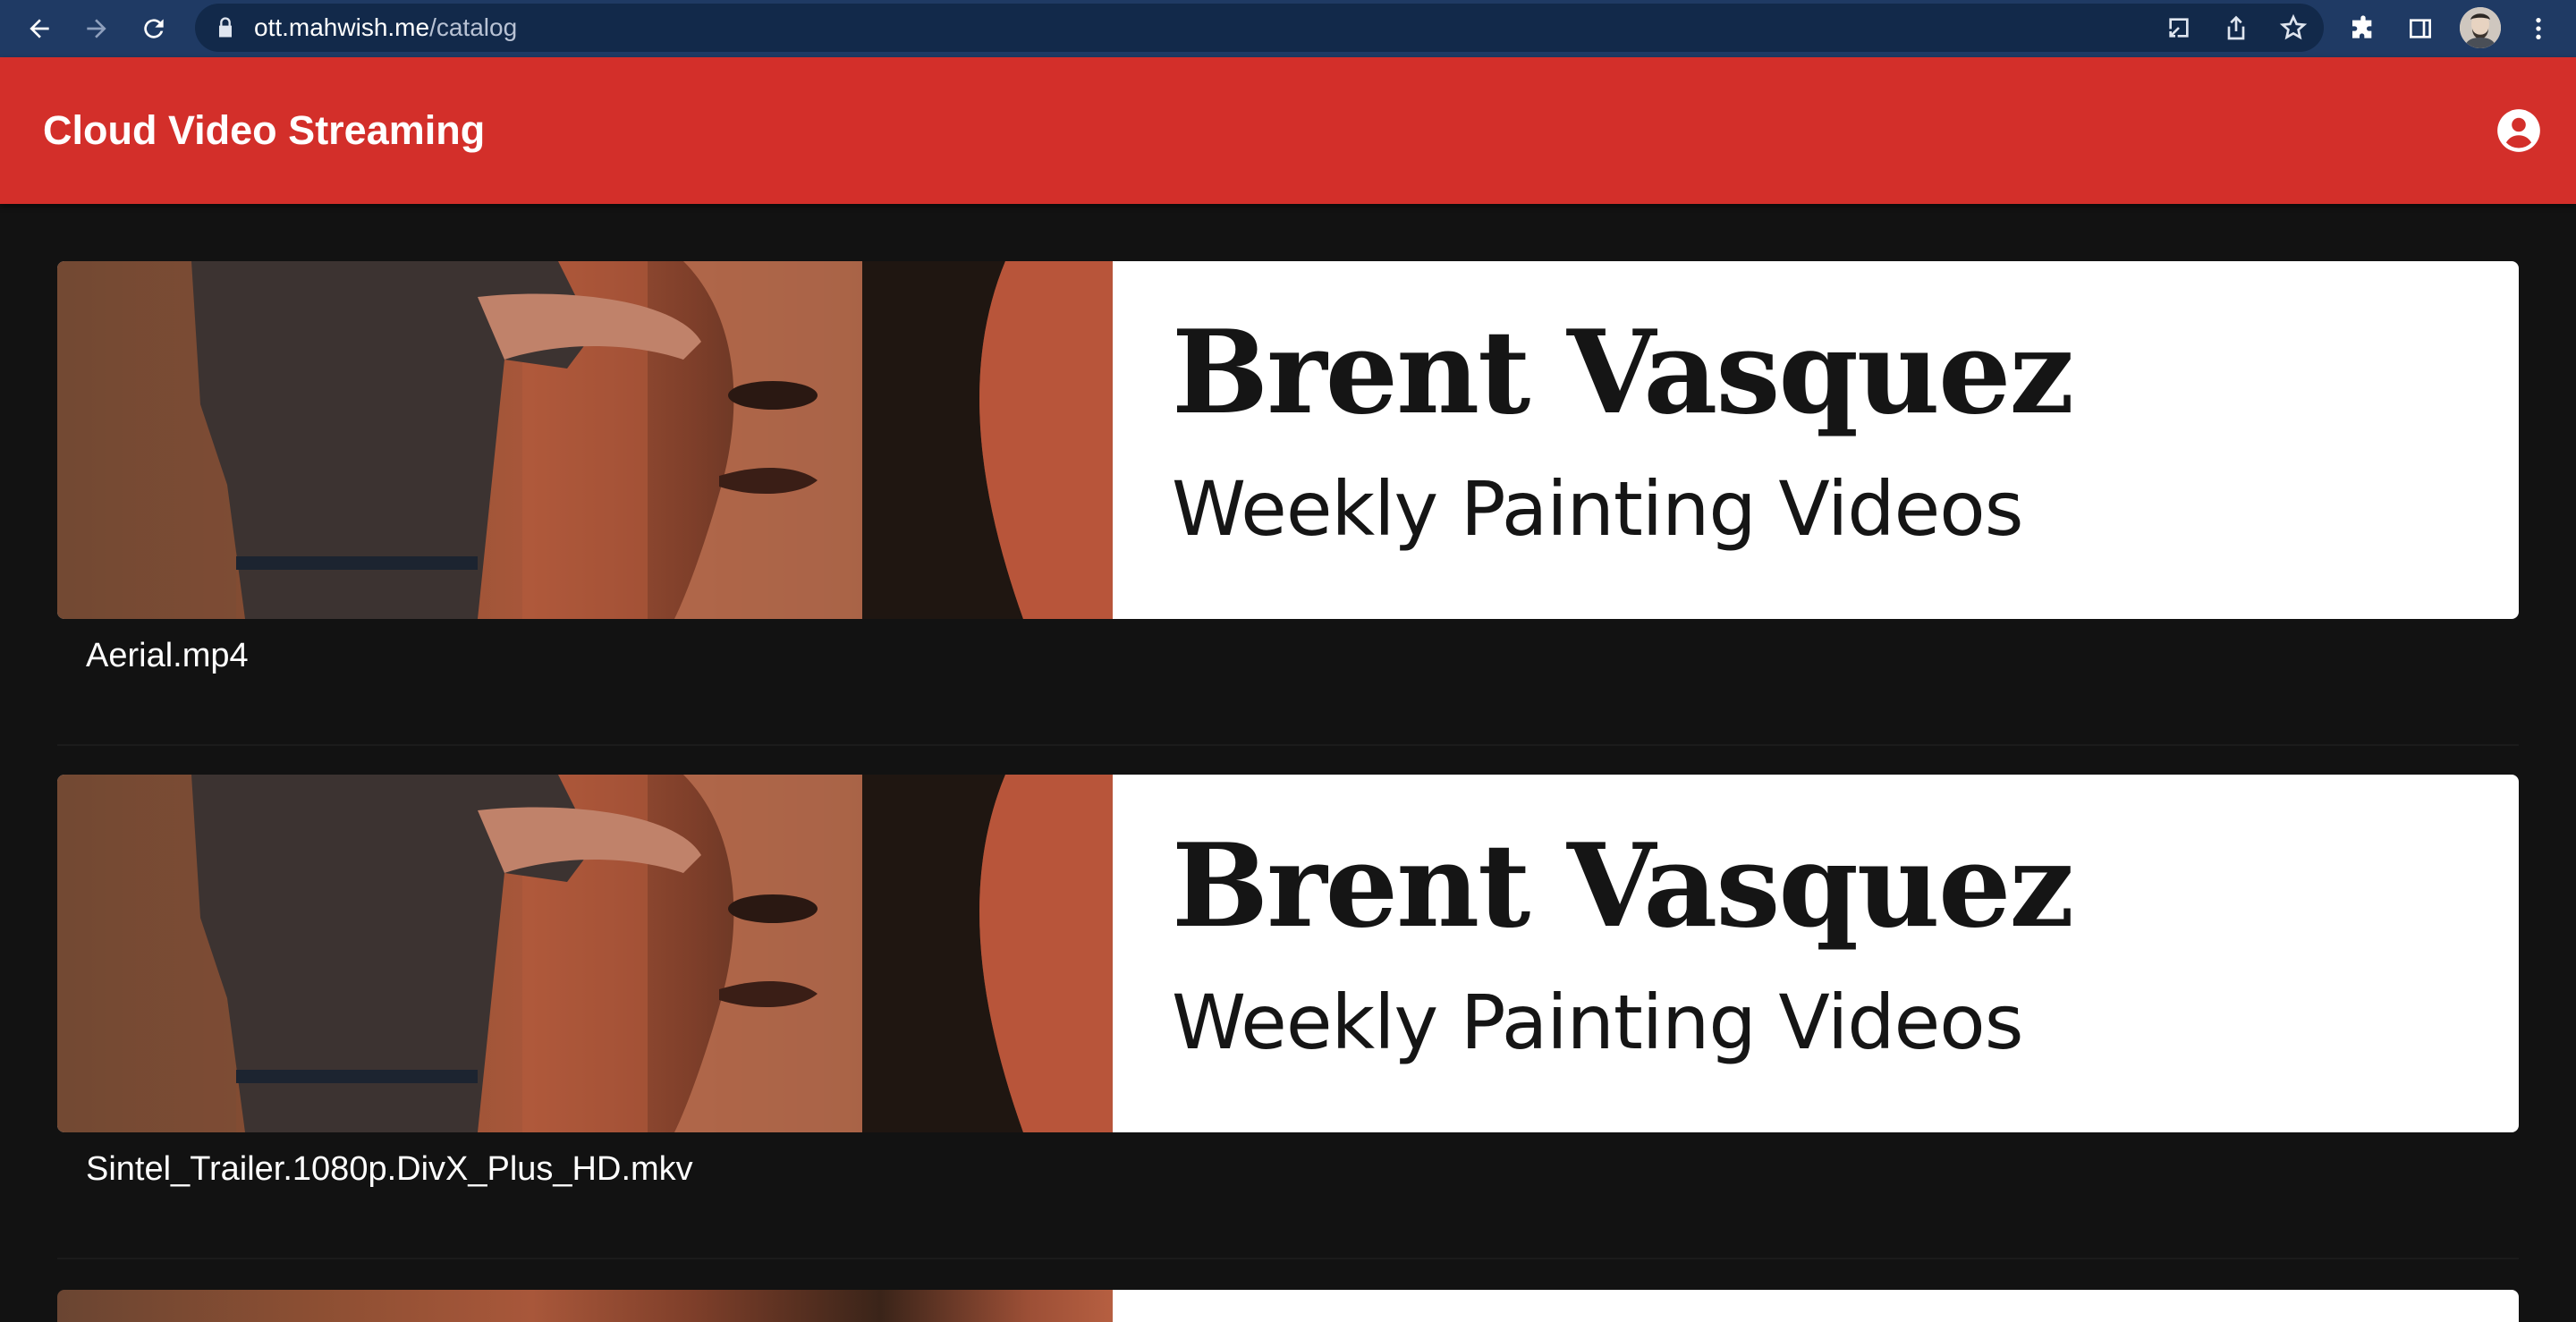 Image resolution: width=2576 pixels, height=1322 pixels. Describe the element at coordinates (167, 656) in the screenshot. I see `video-title: Aerial.mp4` at that location.